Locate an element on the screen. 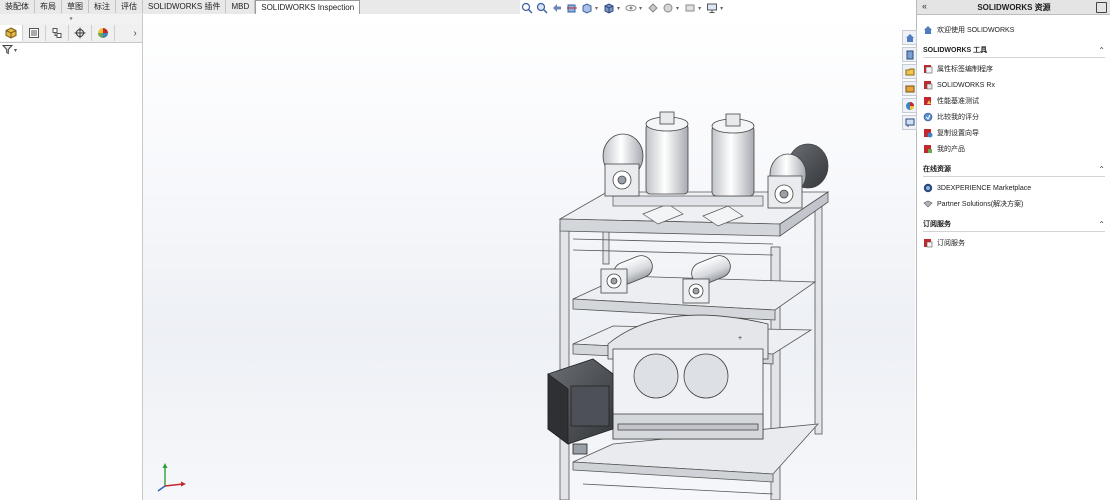 This screenshot has width=1110, height=500. solidworks-rx-icon is located at coordinates (928, 85).